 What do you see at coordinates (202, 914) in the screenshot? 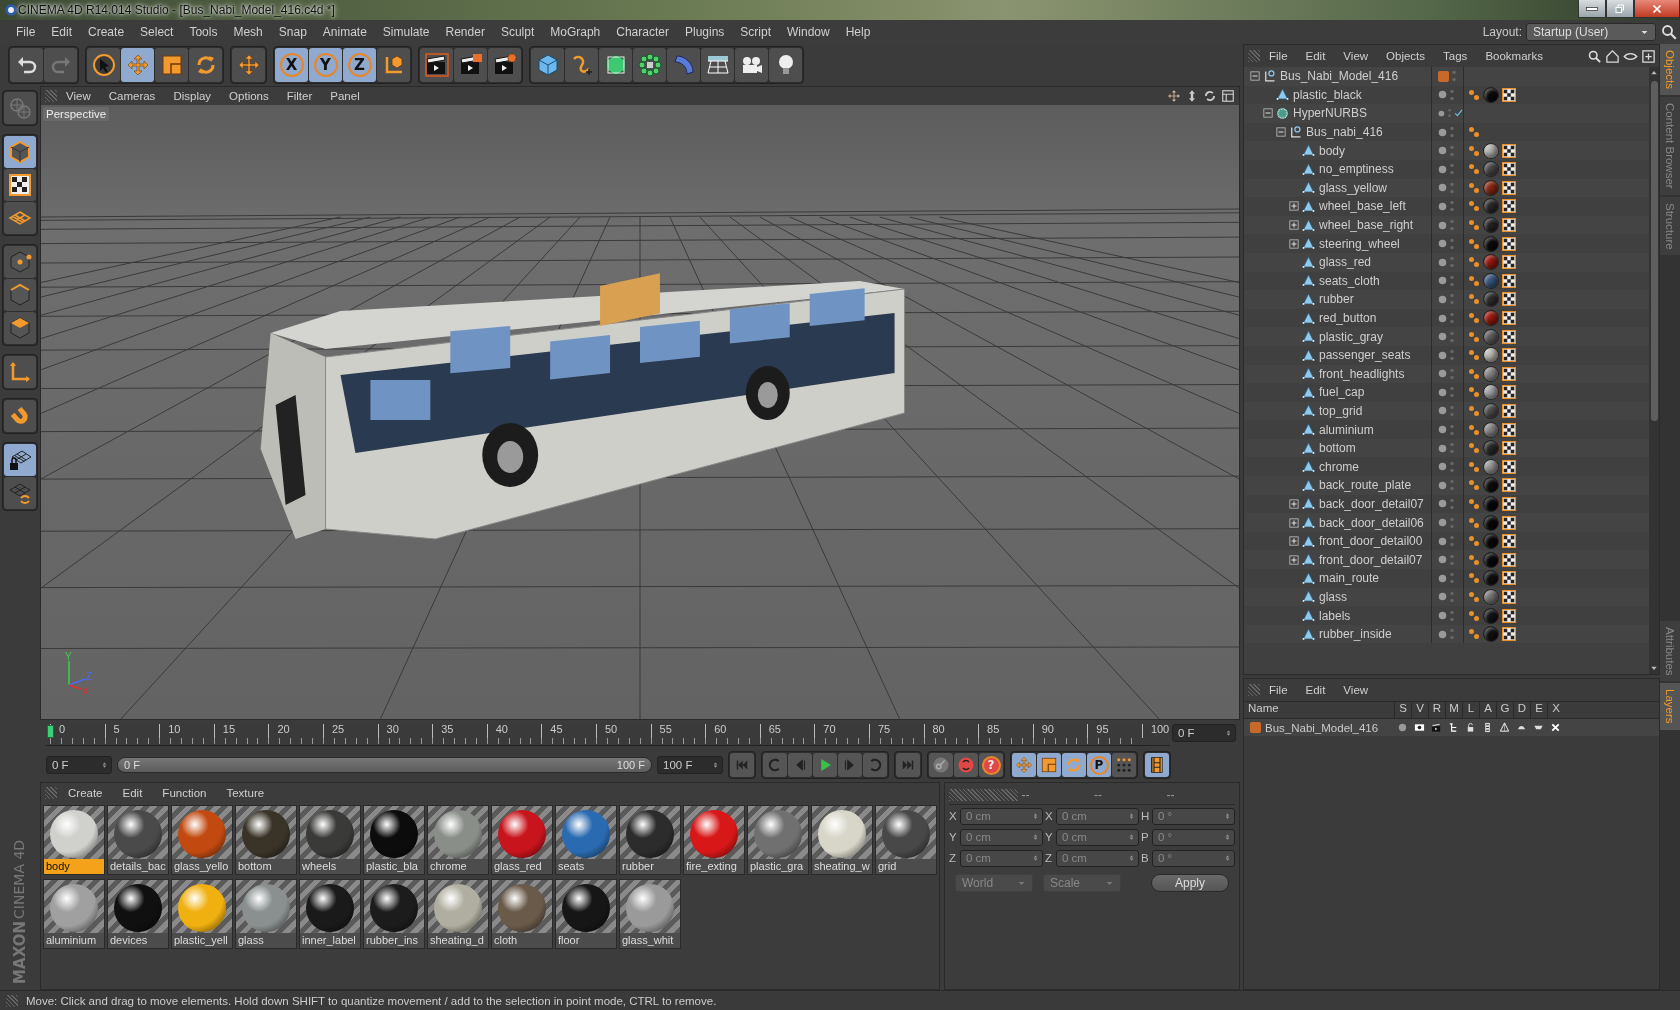
I see `material-swatch: plastic_yell` at bounding box center [202, 914].